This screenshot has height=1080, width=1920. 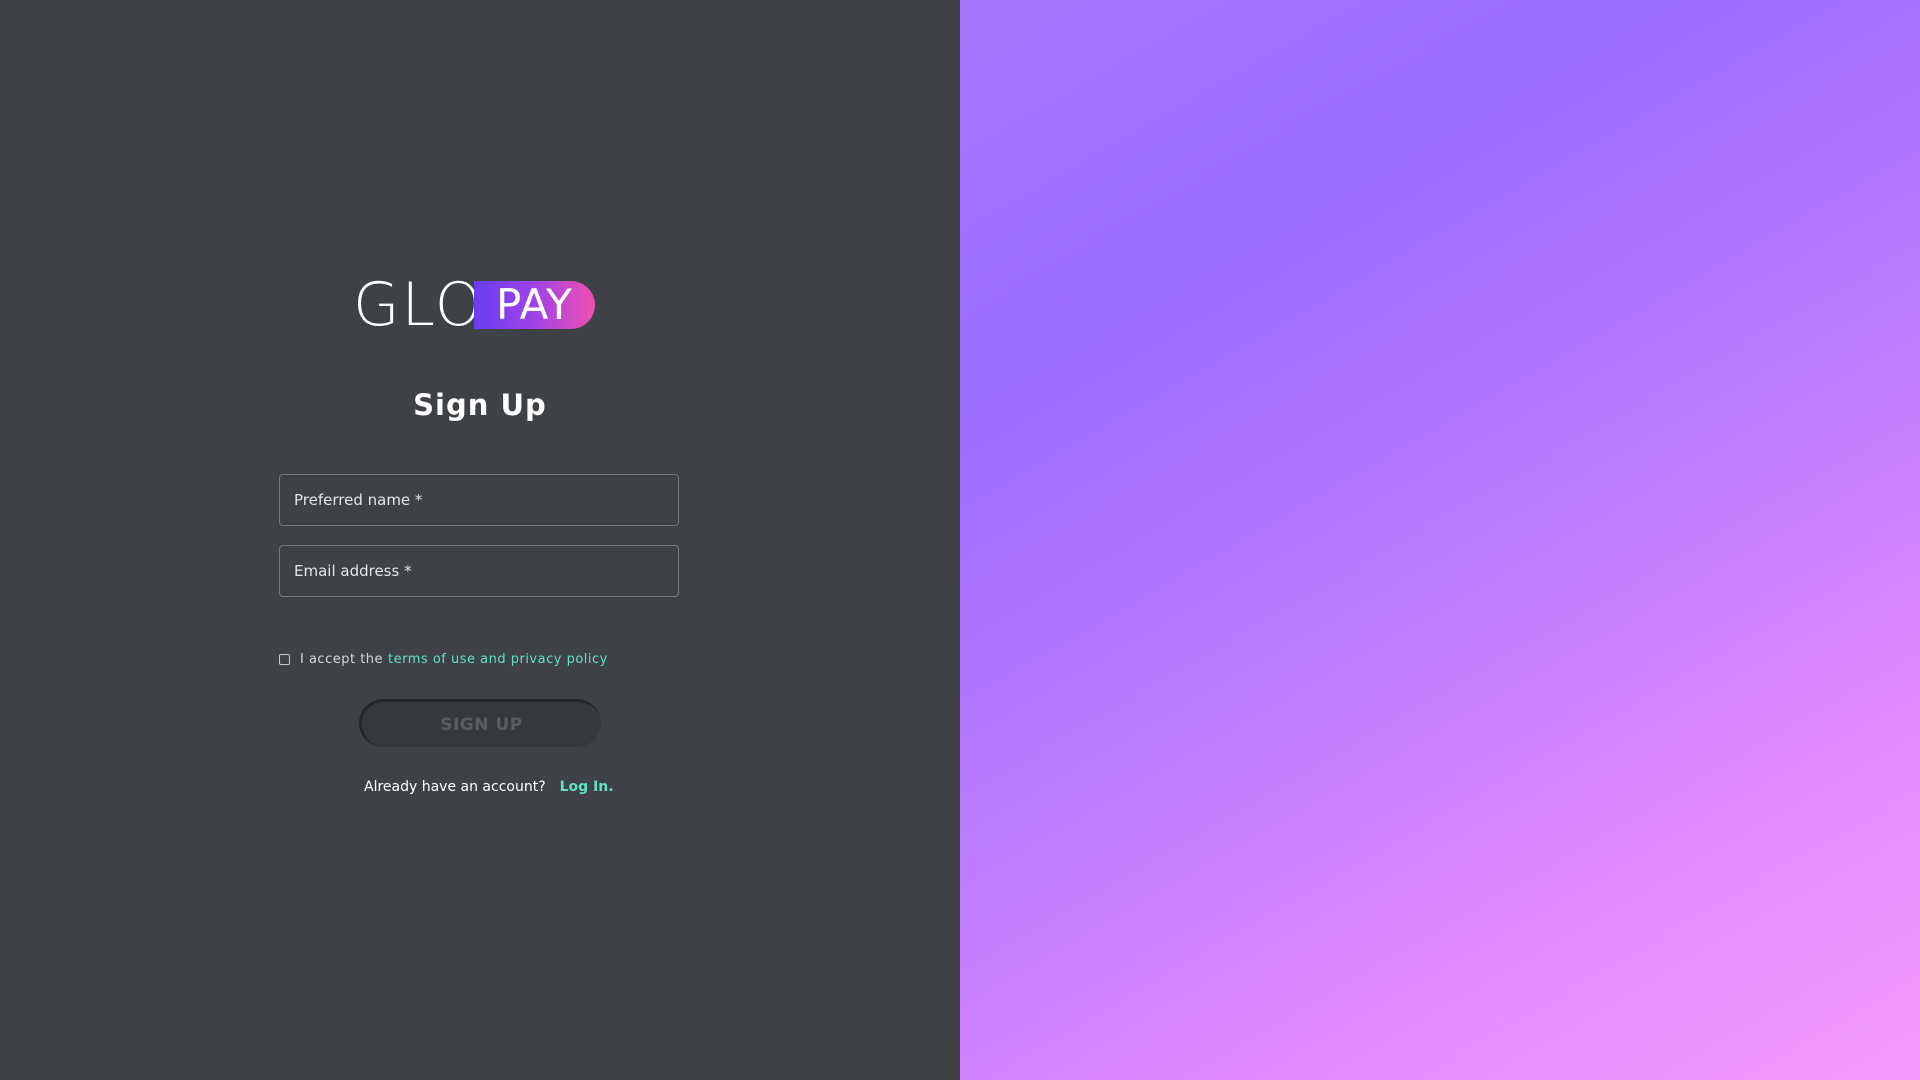 What do you see at coordinates (455, 787) in the screenshot?
I see `login-prompt-text: Already have an account?` at bounding box center [455, 787].